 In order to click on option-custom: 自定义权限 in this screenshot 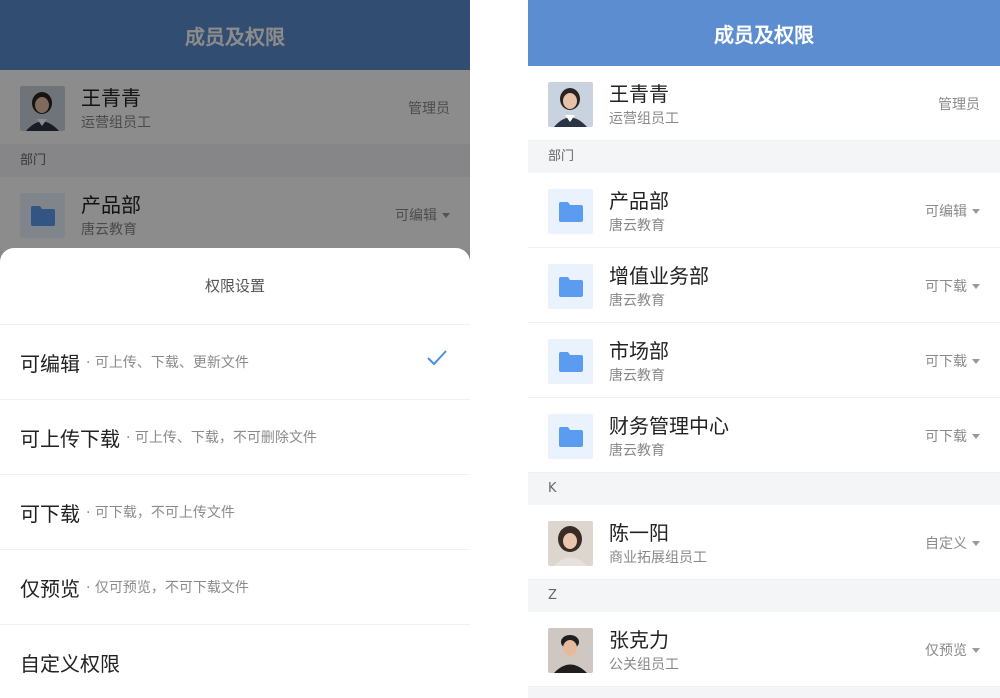, I will do `click(235, 661)`.